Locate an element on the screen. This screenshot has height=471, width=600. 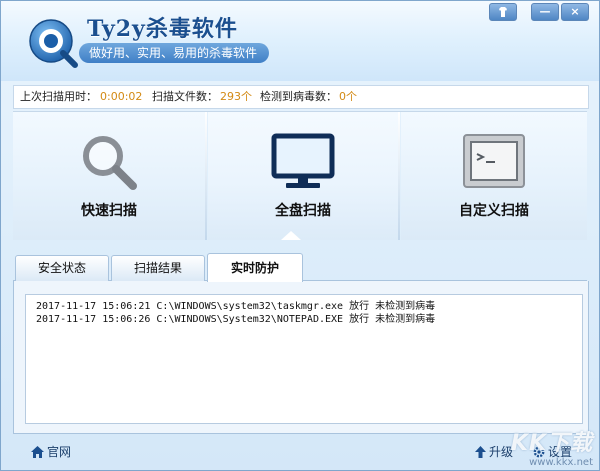
full-scan-button: 全盘扫描 is located at coordinates (303, 176).